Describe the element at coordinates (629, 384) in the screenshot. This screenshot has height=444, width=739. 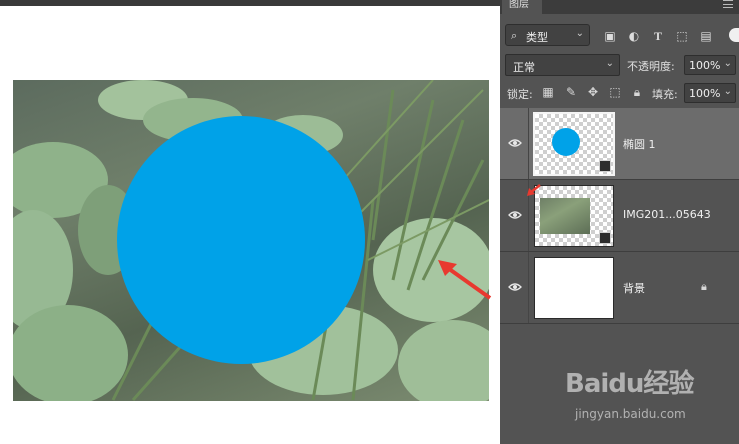
I see `watermark-logo: Baidu经验` at that location.